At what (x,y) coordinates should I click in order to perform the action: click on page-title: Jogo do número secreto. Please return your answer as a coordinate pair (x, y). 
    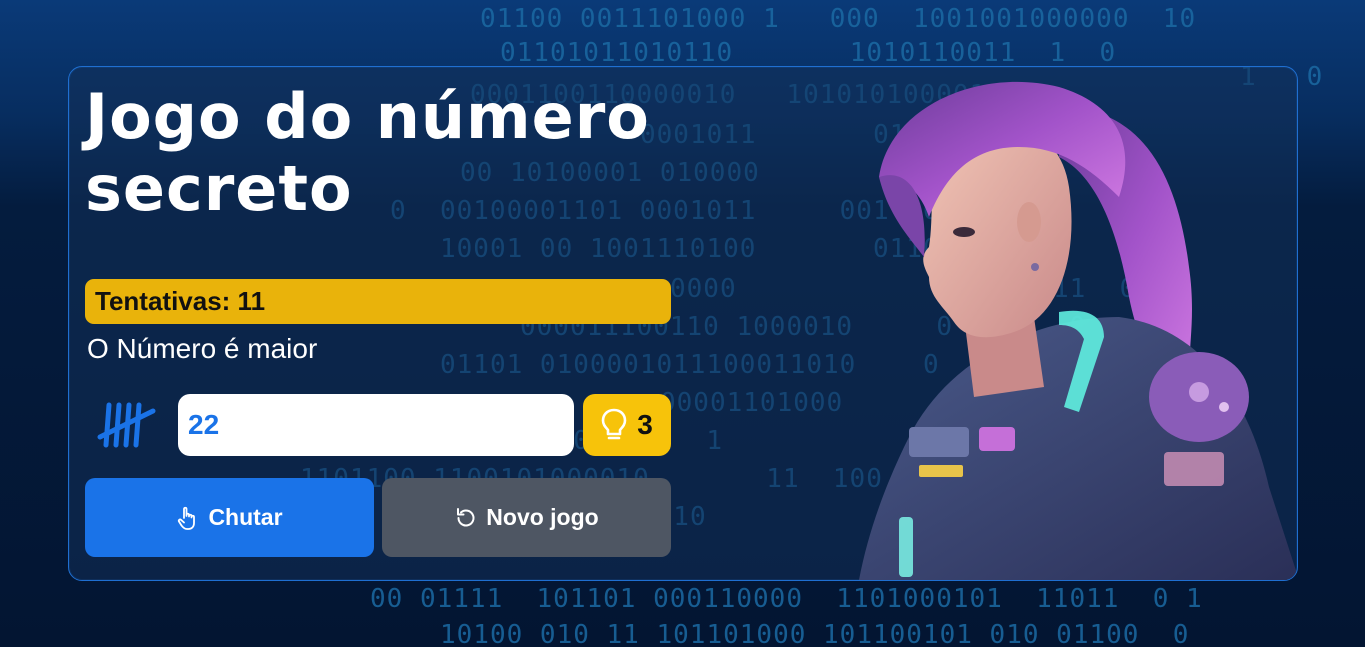
    Looking at the image, I should click on (367, 152).